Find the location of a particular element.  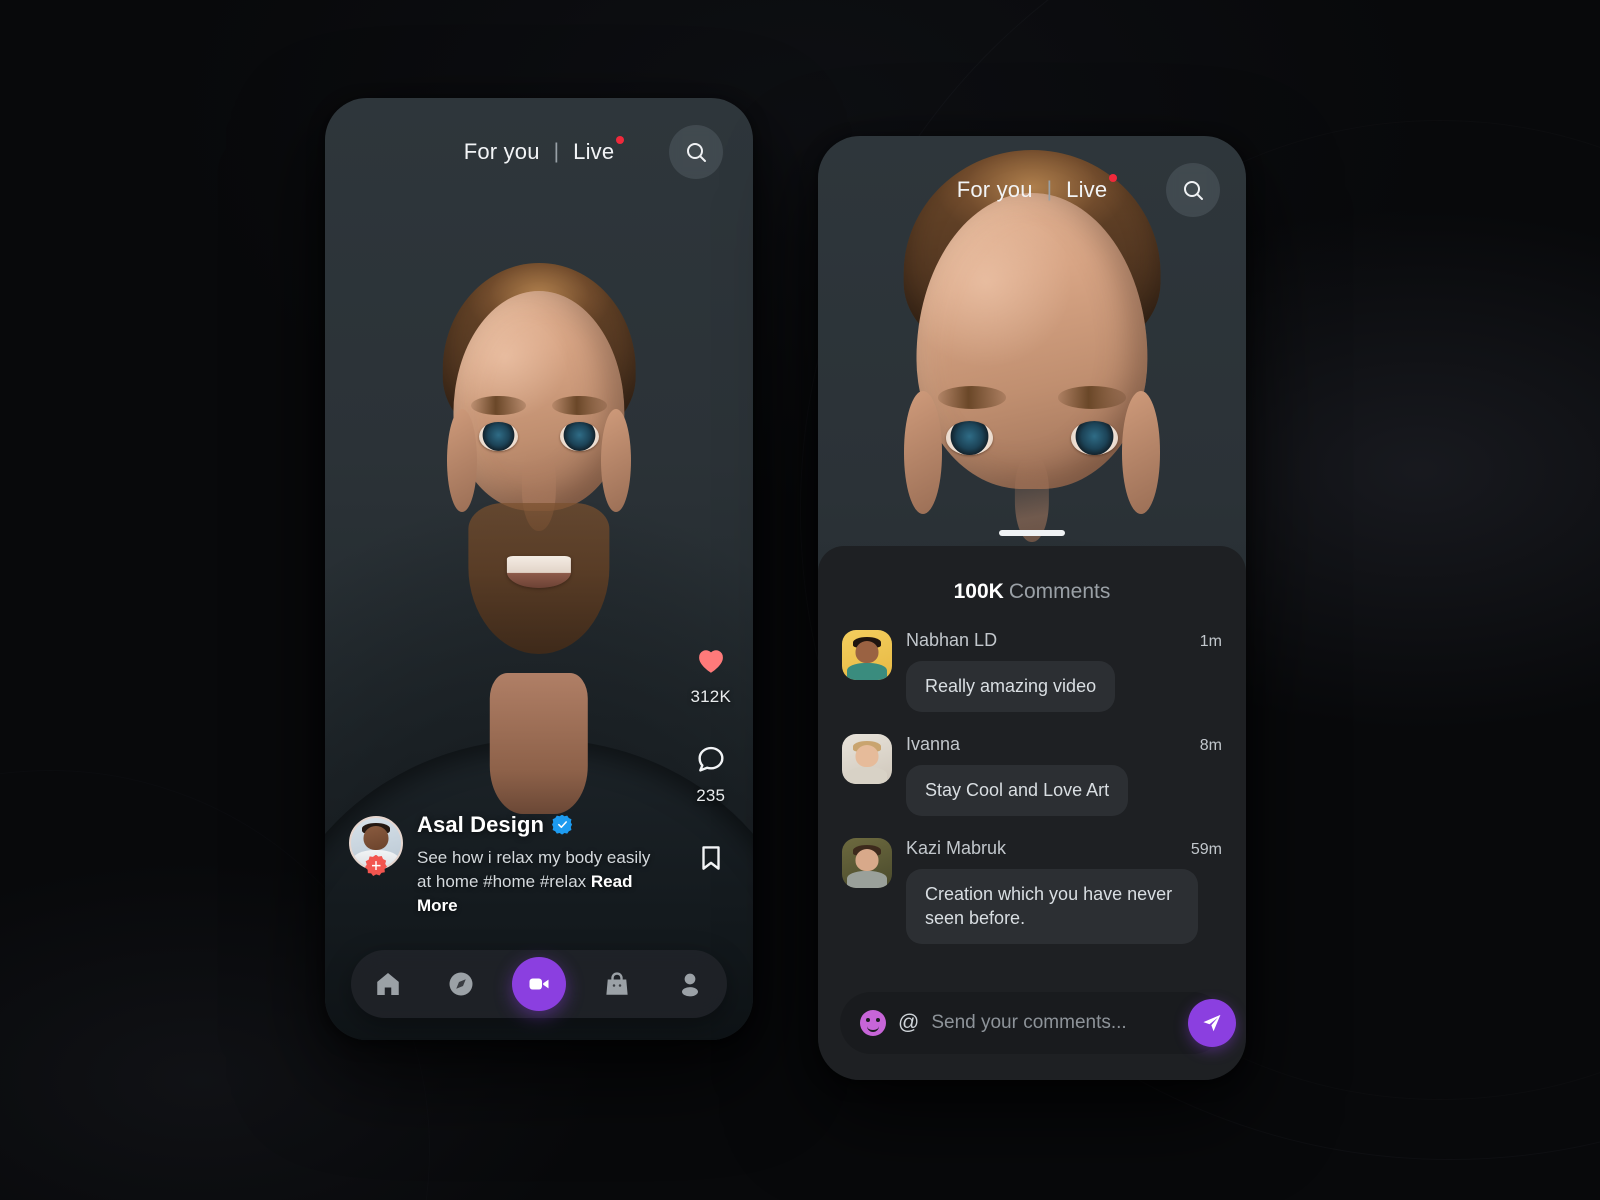

comments-header: 100K Comments is located at coordinates (1032, 588).